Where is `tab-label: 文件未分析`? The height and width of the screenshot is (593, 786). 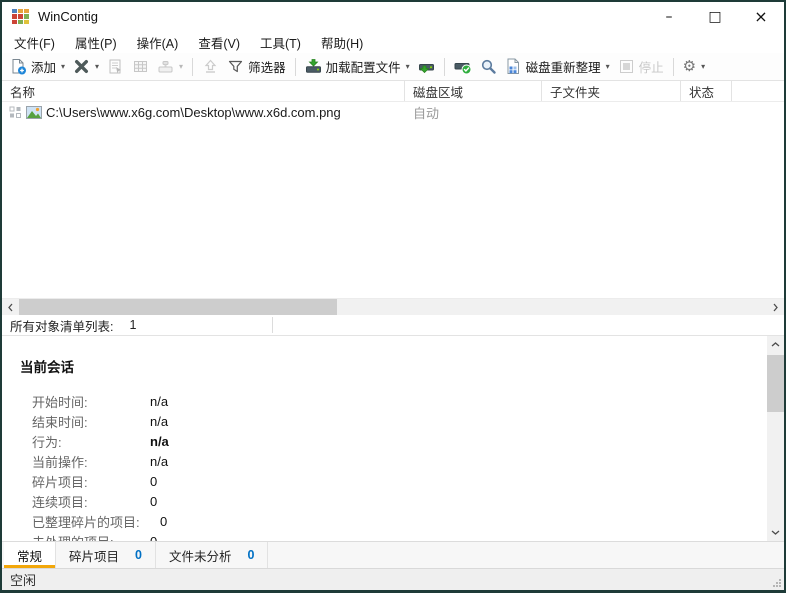
tab-label: 文件未分析 is located at coordinates (200, 556).